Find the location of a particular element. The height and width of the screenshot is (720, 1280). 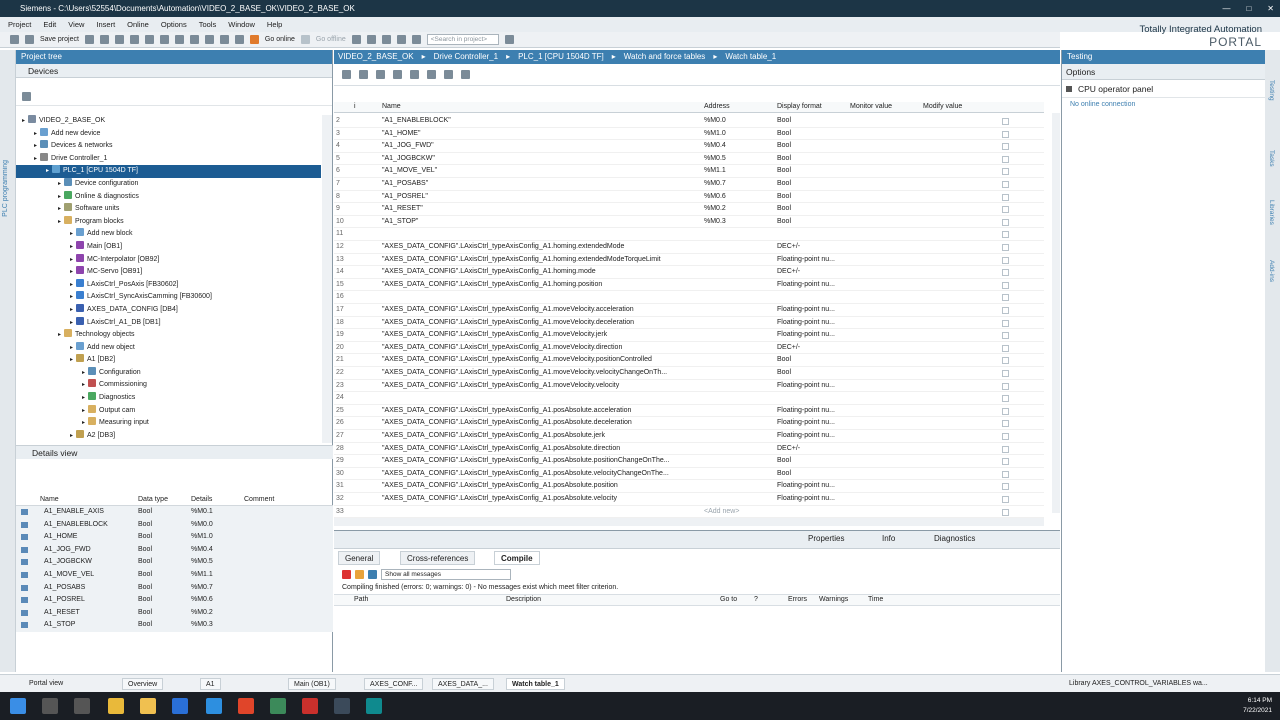

row-address: %M1.1 is located at coordinates (715, 171).